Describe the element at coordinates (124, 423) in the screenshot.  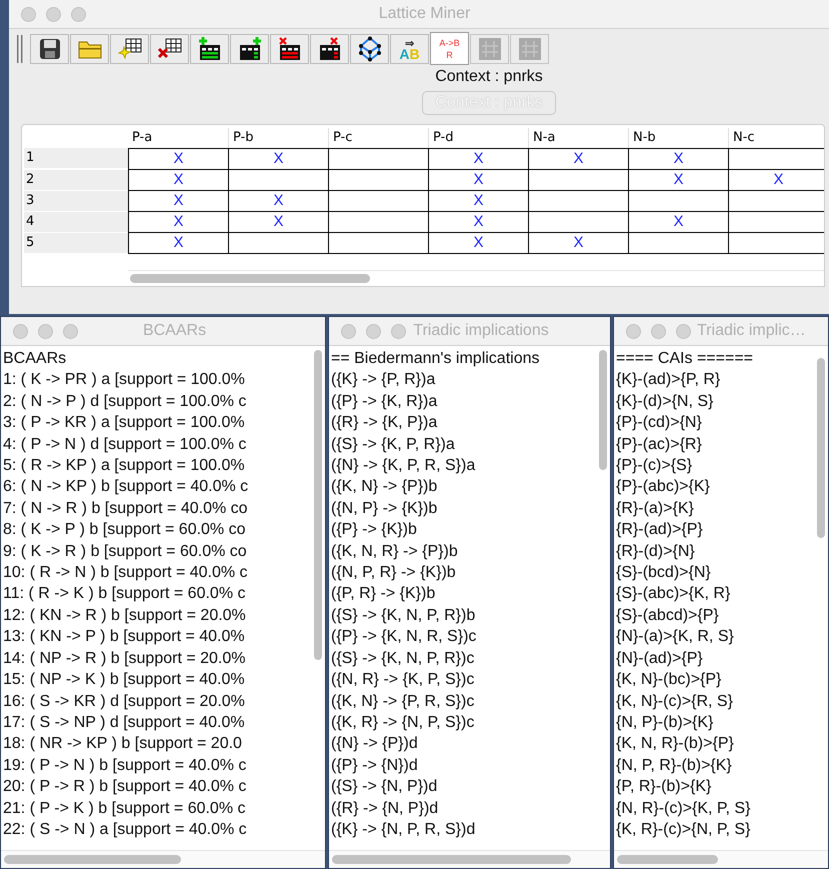
I see `text-line: 3: ( P -> KR ) a [support = 100.0%` at that location.